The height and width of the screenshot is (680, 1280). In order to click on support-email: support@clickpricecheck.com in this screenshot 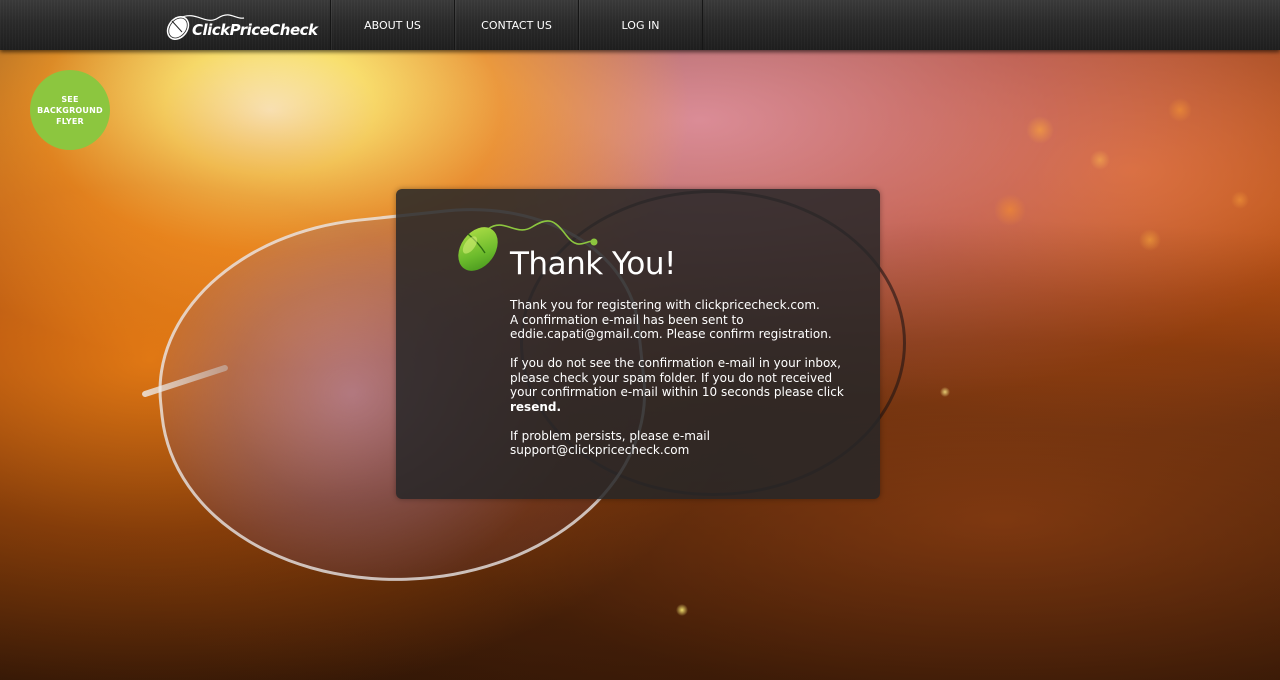, I will do `click(600, 450)`.